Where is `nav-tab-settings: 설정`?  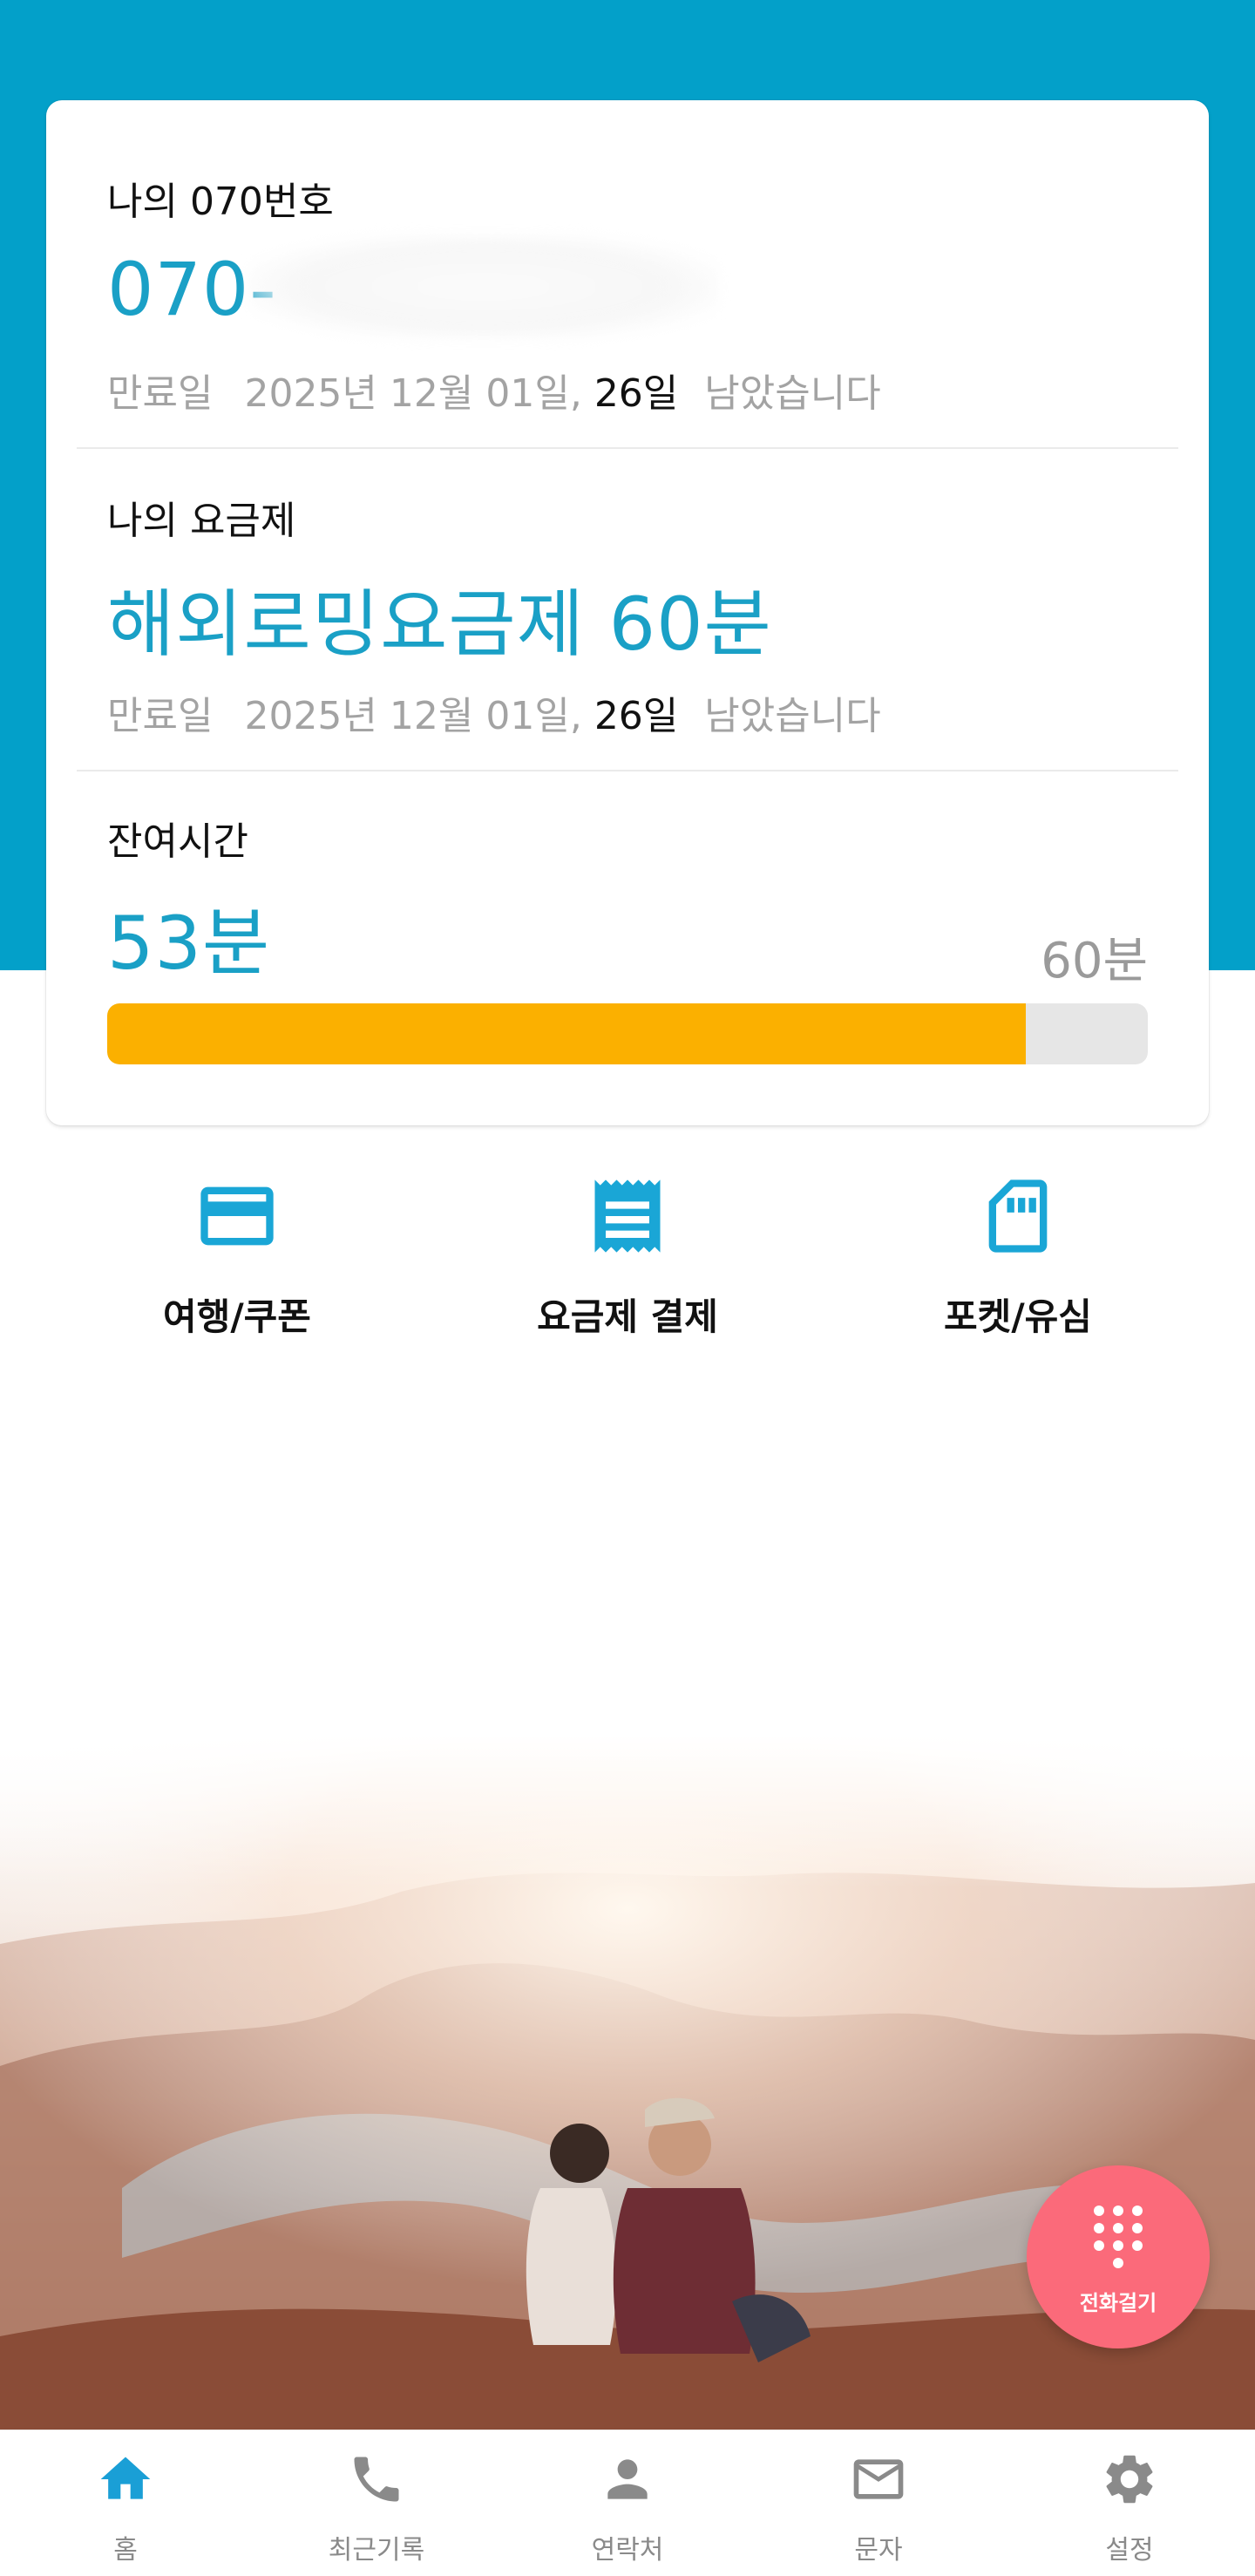
nav-tab-settings: 설정 is located at coordinates (1129, 2503).